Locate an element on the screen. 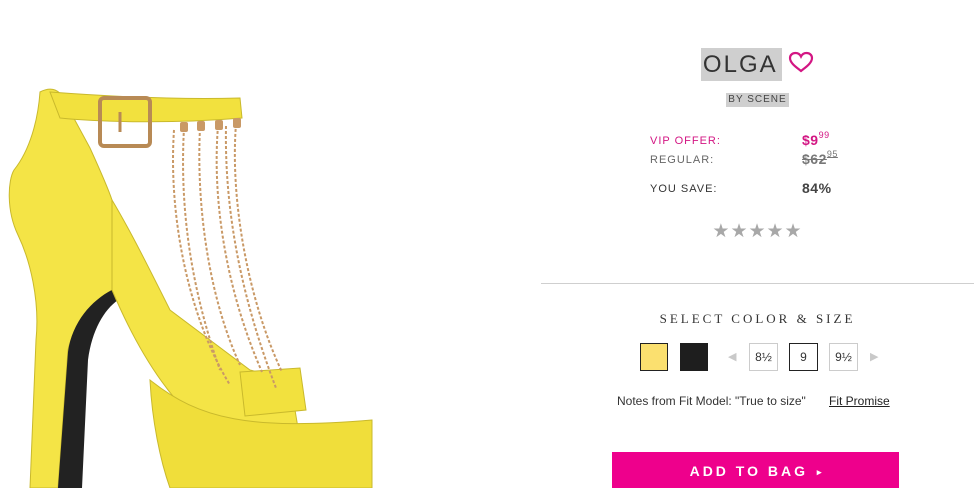  size-prev-arrow-icon: ◀ is located at coordinates (732, 356).